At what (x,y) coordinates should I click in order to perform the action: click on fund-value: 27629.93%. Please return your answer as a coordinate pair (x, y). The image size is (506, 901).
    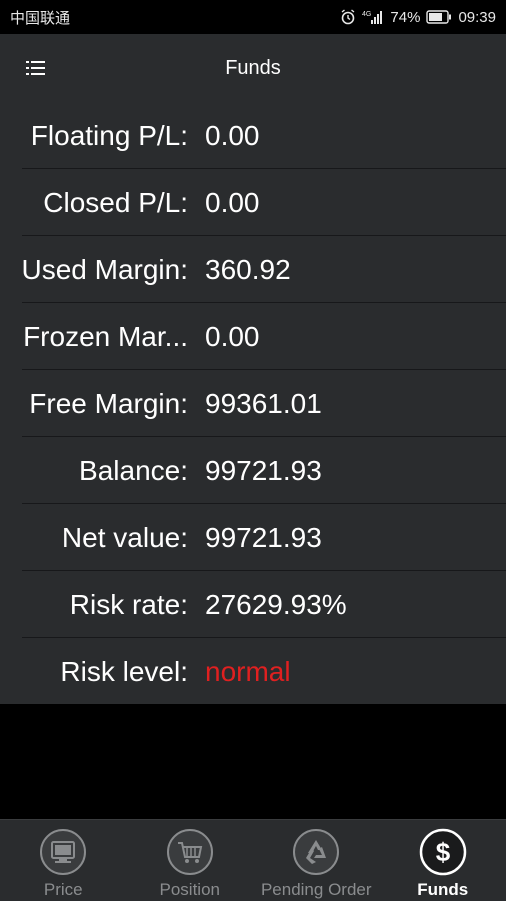
    Looking at the image, I should click on (276, 605).